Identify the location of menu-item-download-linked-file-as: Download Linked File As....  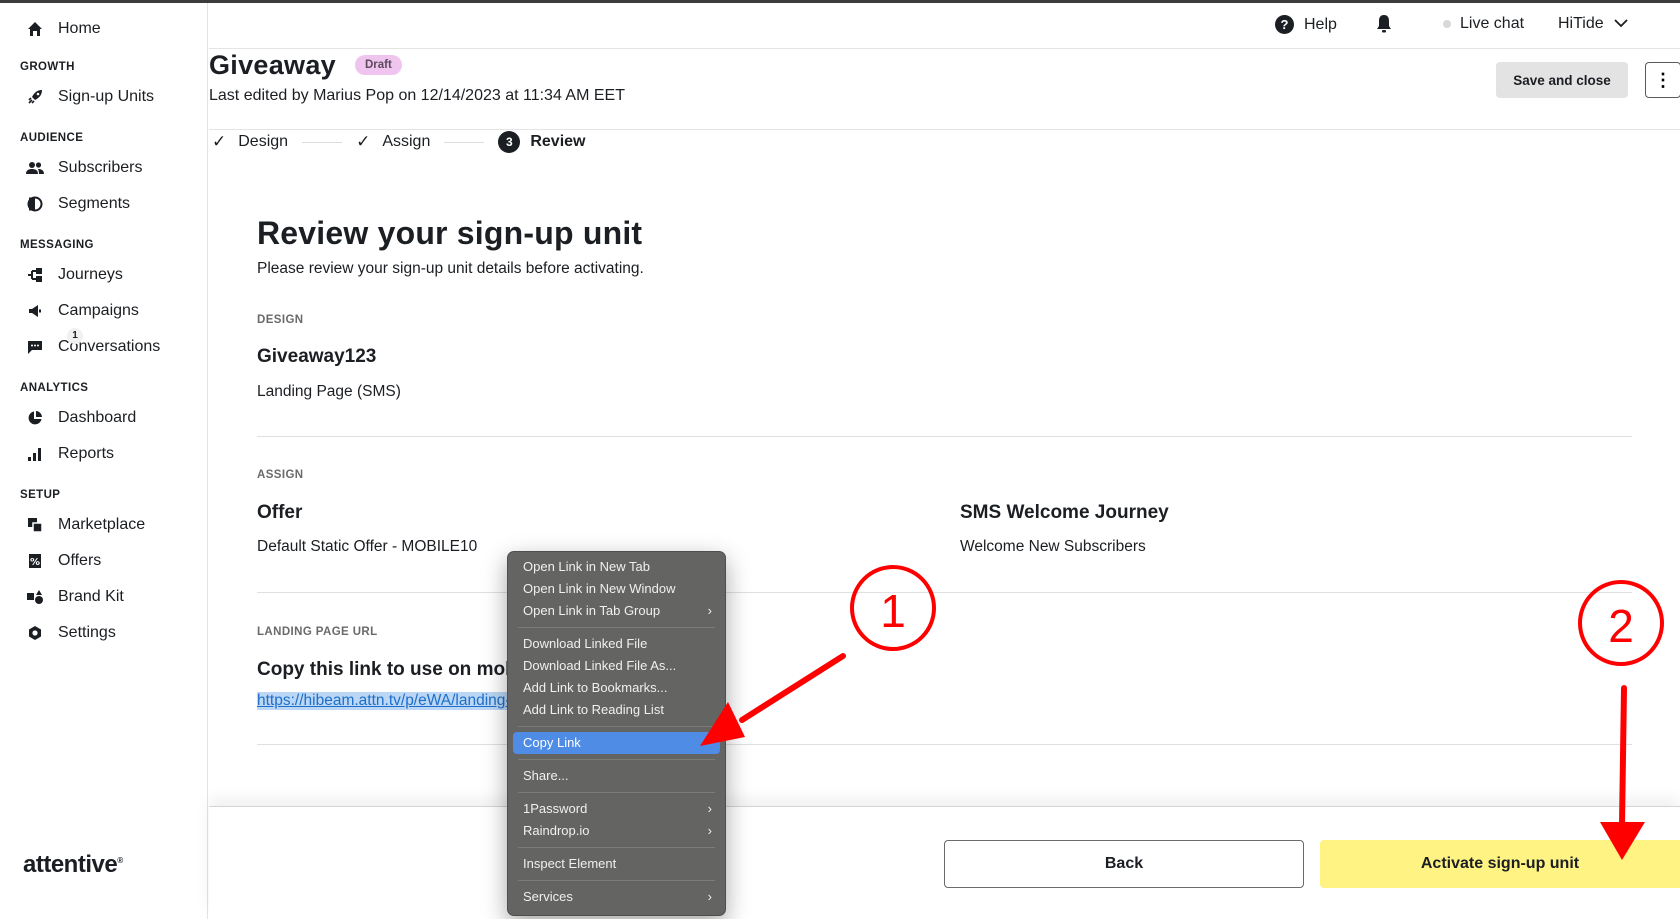
(616, 666).